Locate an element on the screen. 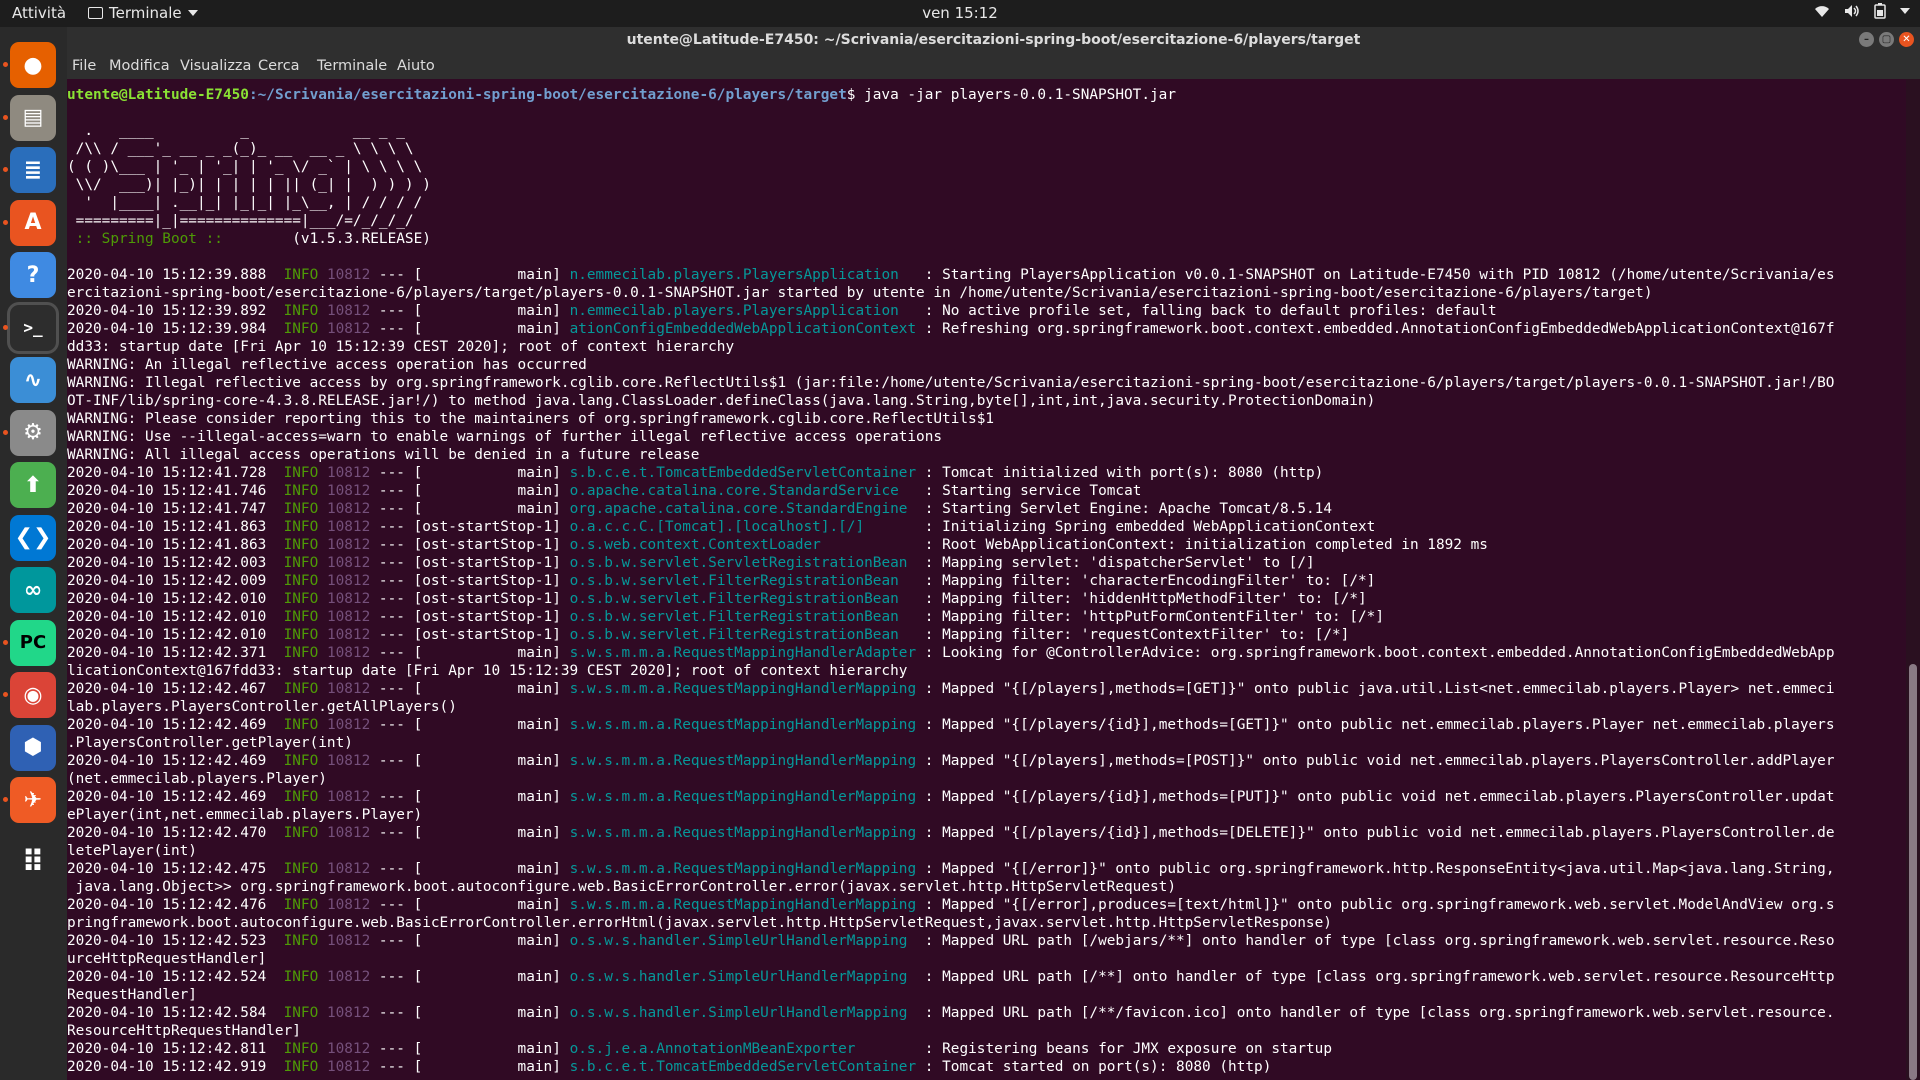  firefox-icon: ● is located at coordinates (33, 65).